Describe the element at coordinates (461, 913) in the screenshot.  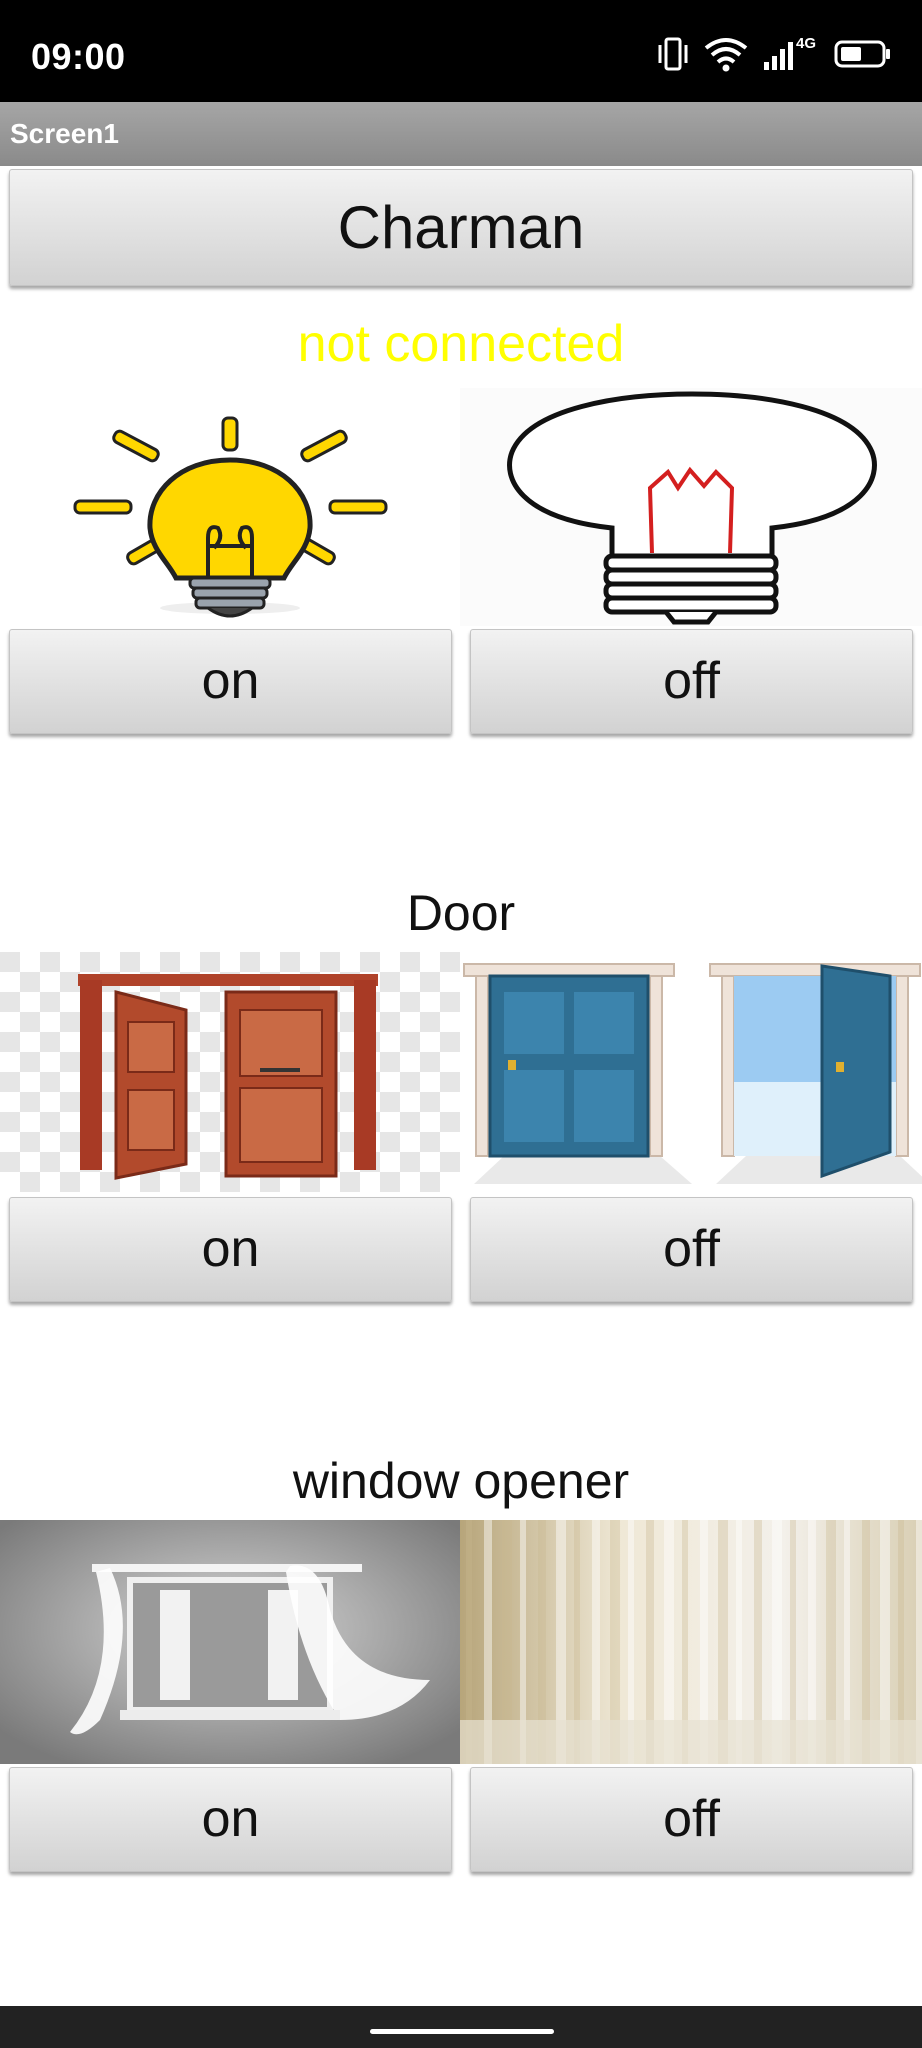
I see `door-section-title: Door` at that location.